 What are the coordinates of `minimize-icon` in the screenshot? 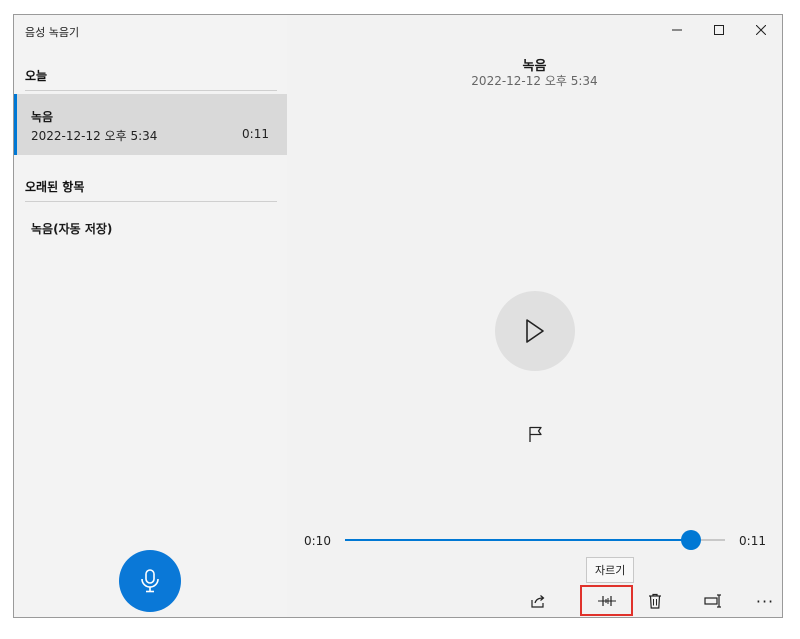 It's located at (677, 30).